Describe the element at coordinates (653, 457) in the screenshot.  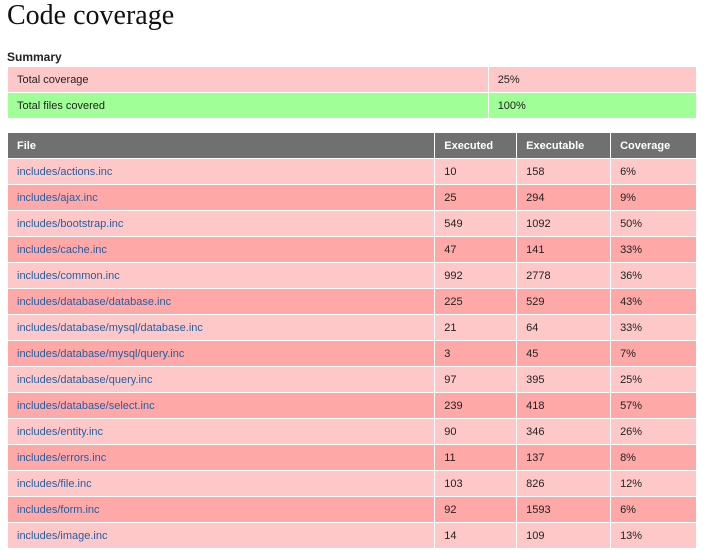
I see `coverage-cell: 8%` at that location.